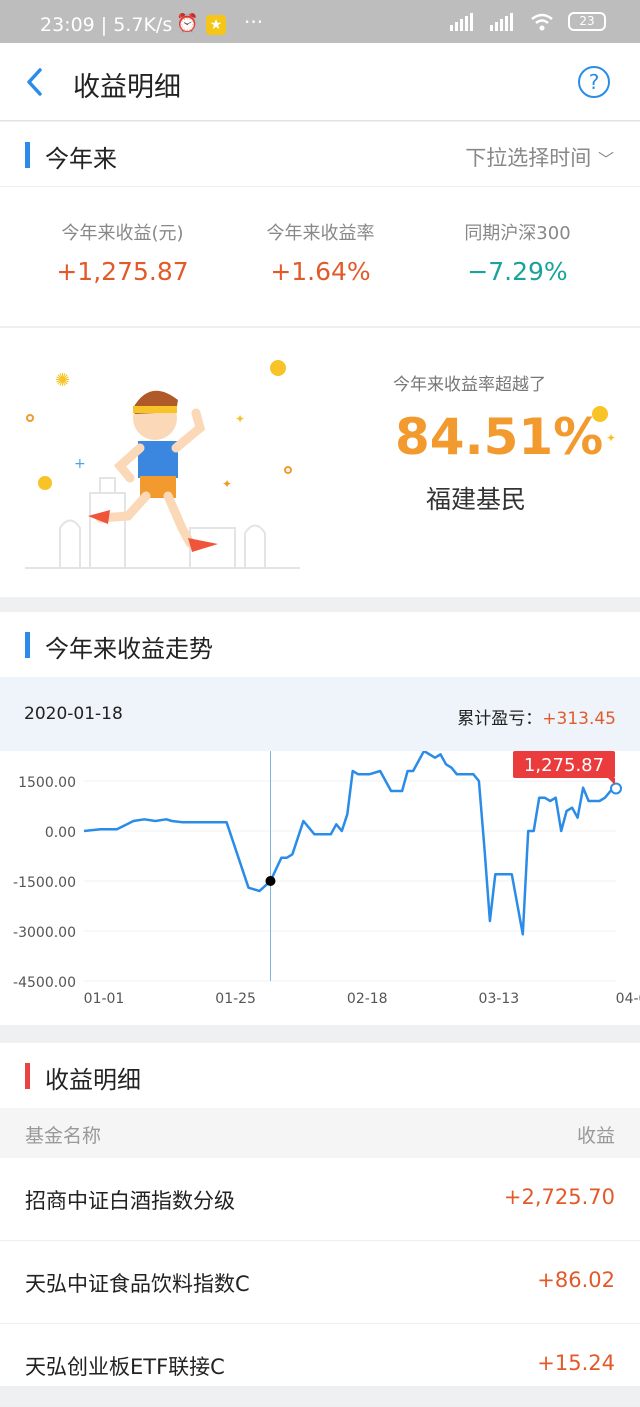 The image size is (640, 1407). What do you see at coordinates (93, 1080) in the screenshot?
I see `detail-title: 收益明细` at bounding box center [93, 1080].